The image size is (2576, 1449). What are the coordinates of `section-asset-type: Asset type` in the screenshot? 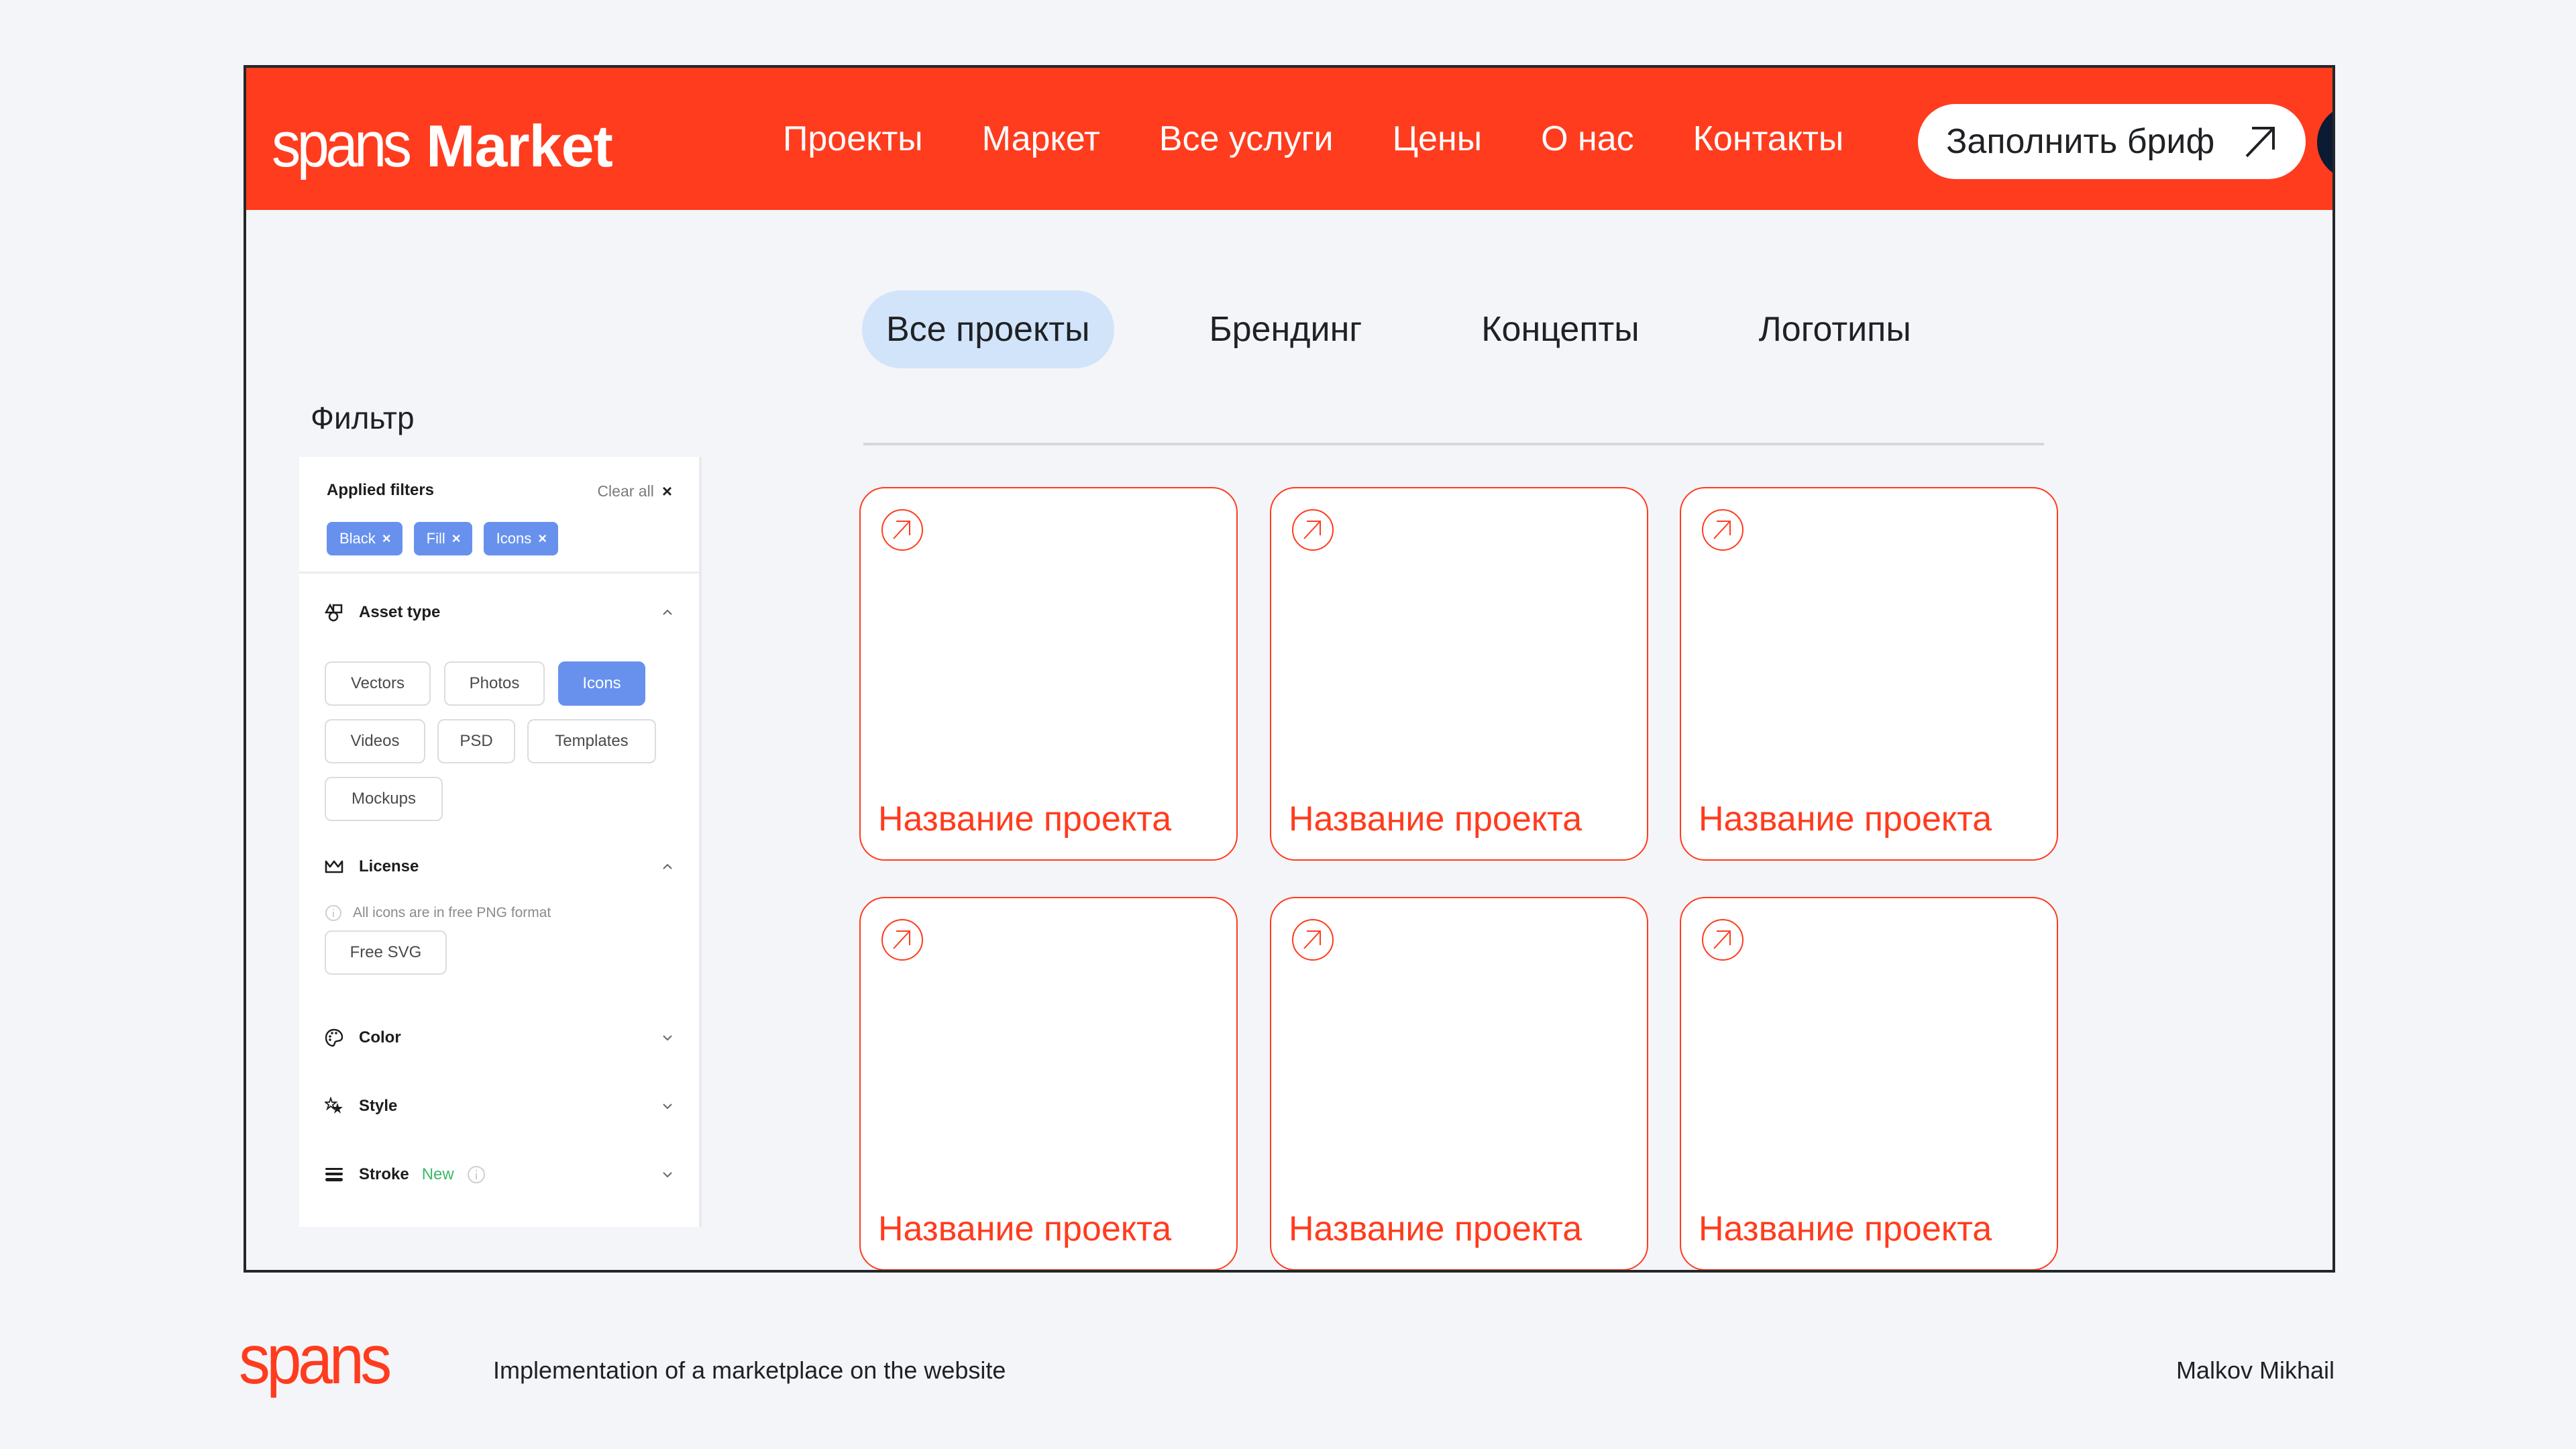 It's located at (499, 612).